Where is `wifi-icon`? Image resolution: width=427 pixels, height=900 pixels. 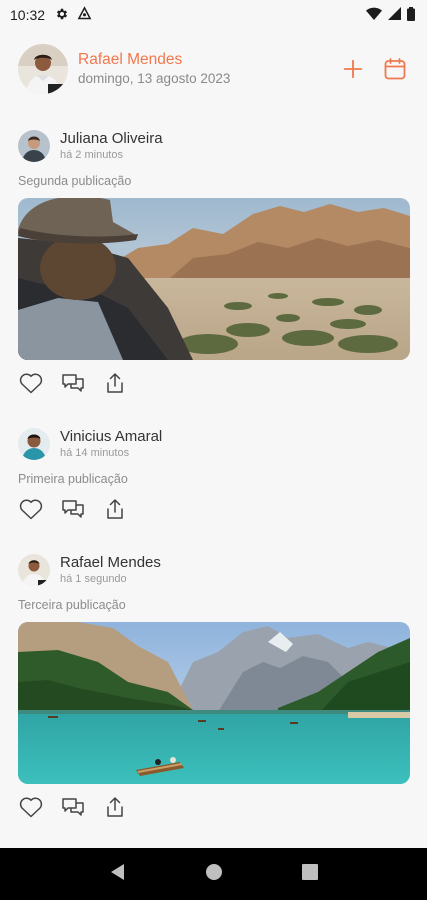
wifi-icon is located at coordinates (374, 15).